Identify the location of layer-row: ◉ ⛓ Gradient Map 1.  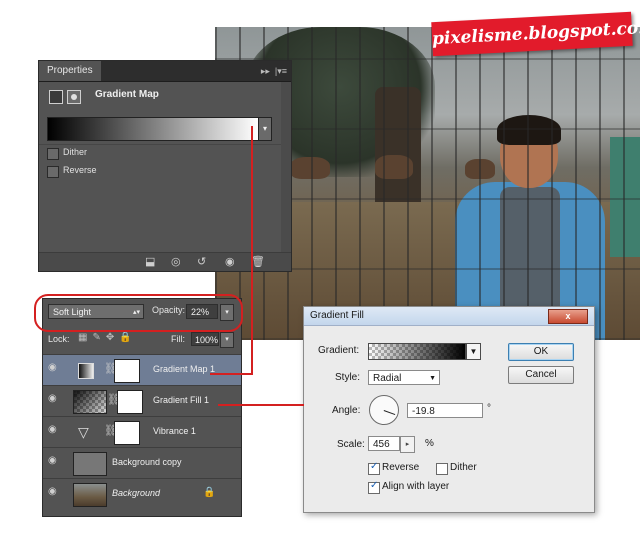
(142, 369).